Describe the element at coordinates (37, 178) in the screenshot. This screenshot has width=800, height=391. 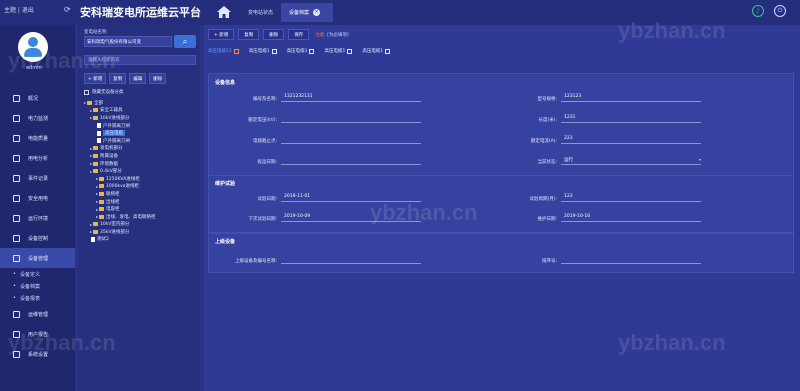
I see `sidebar-item-event-log: 事件记录` at that location.